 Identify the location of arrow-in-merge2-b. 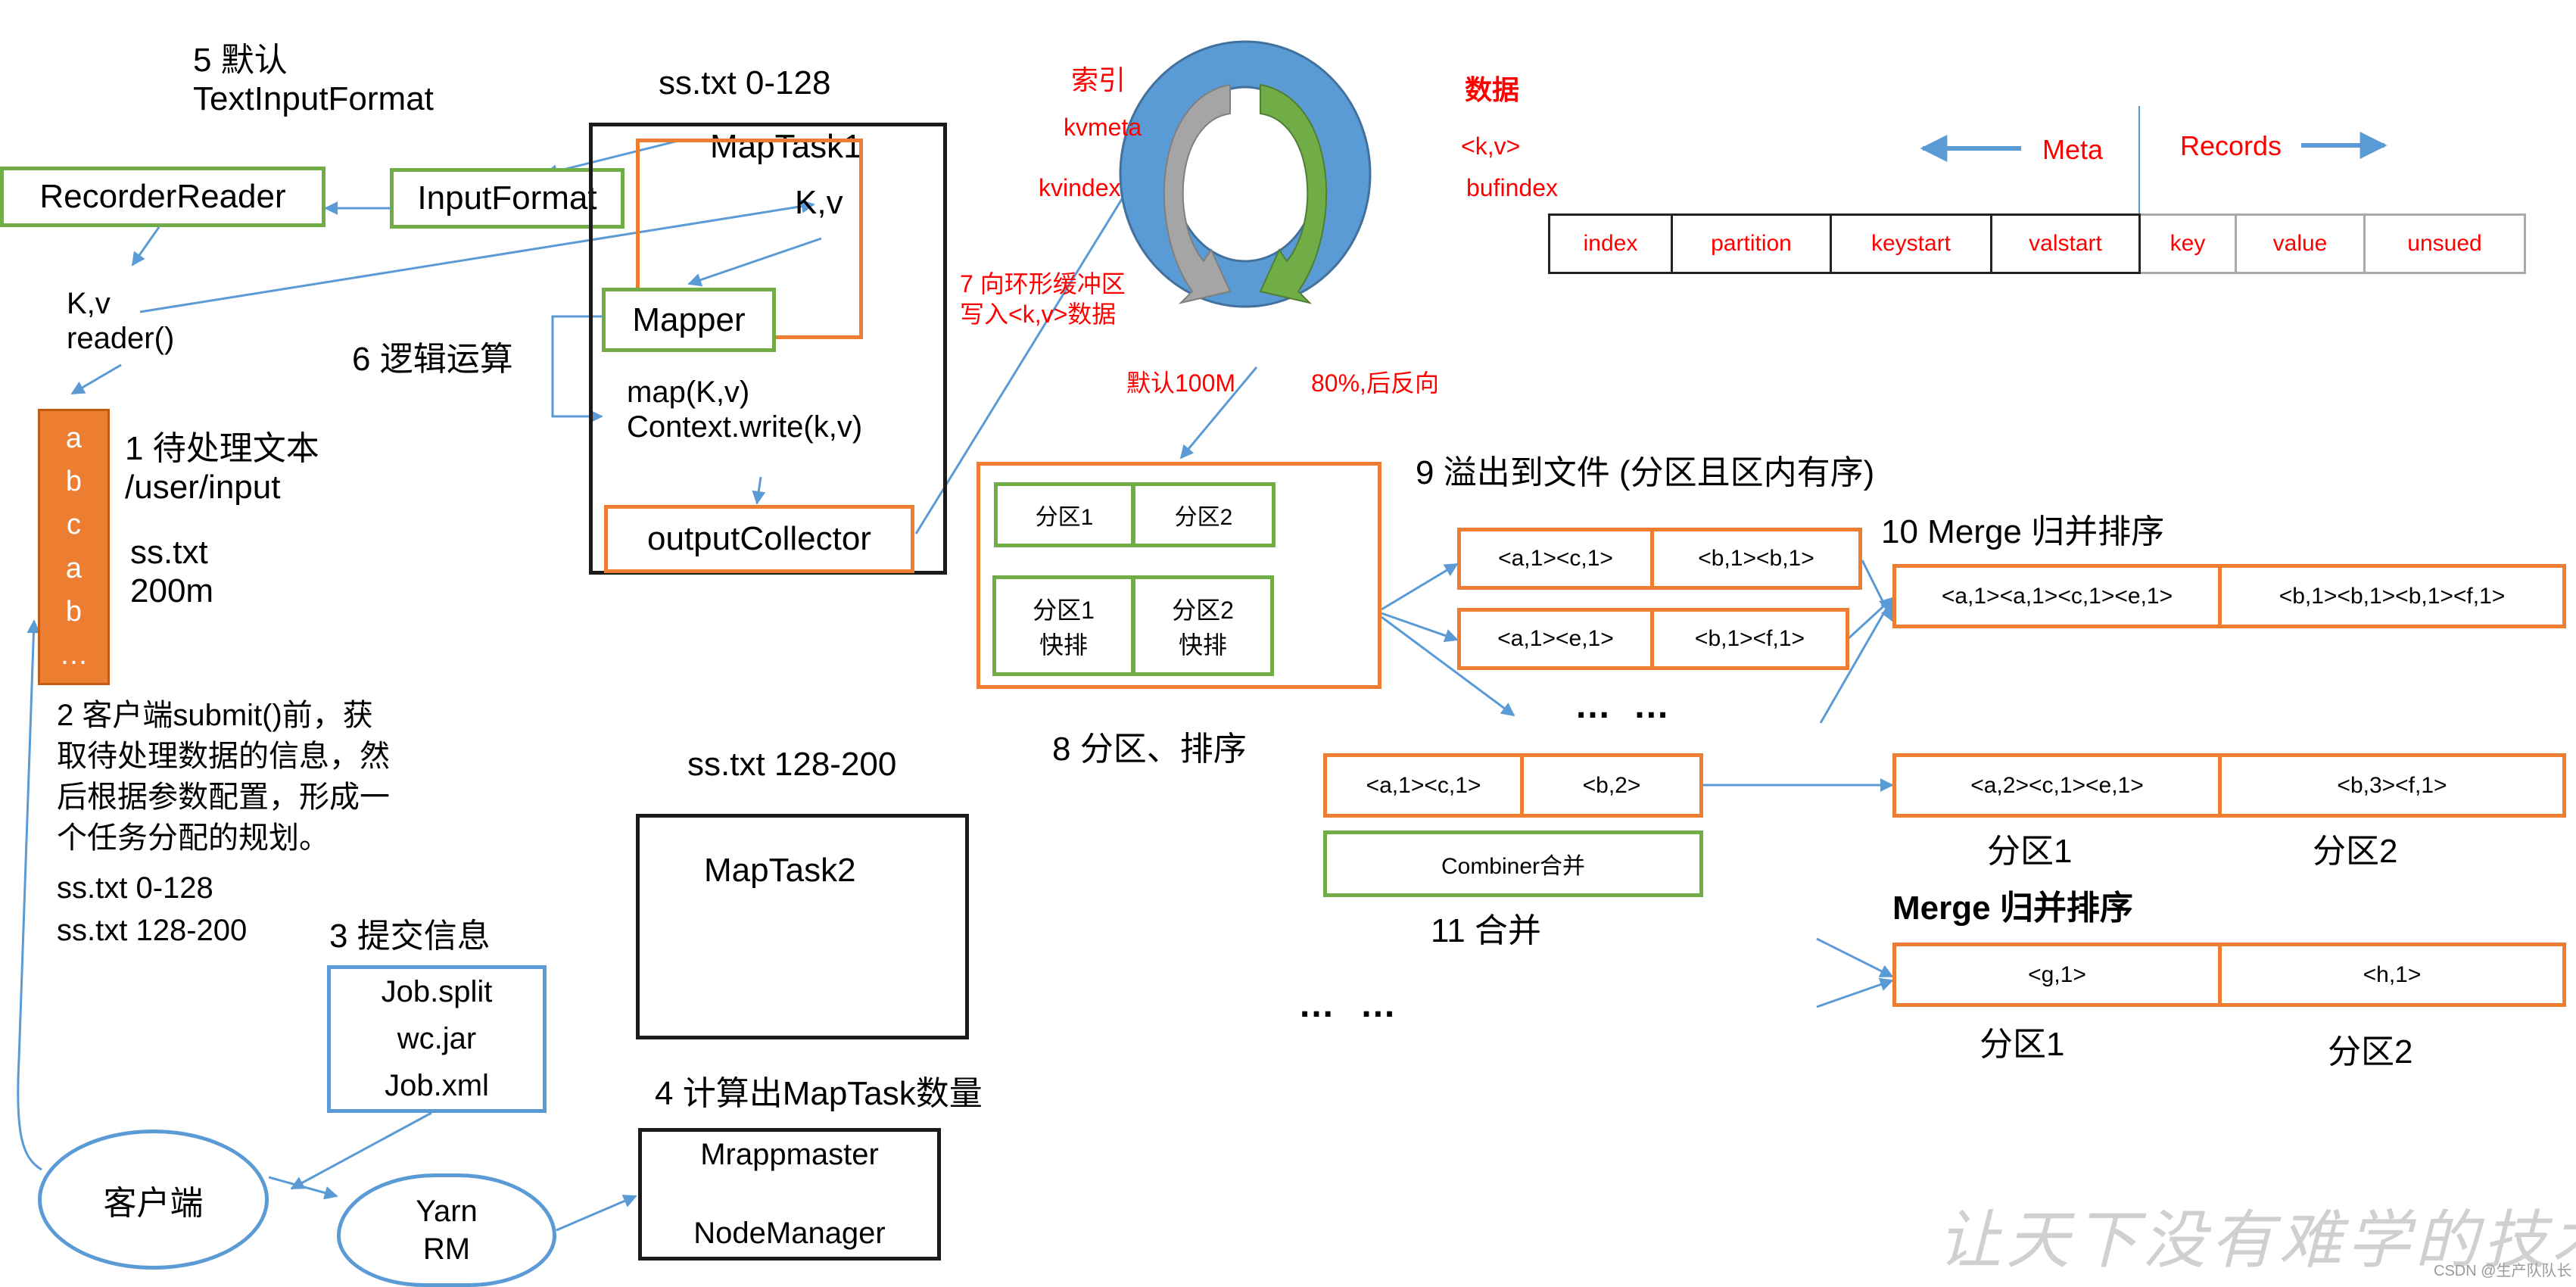
(1855, 992).